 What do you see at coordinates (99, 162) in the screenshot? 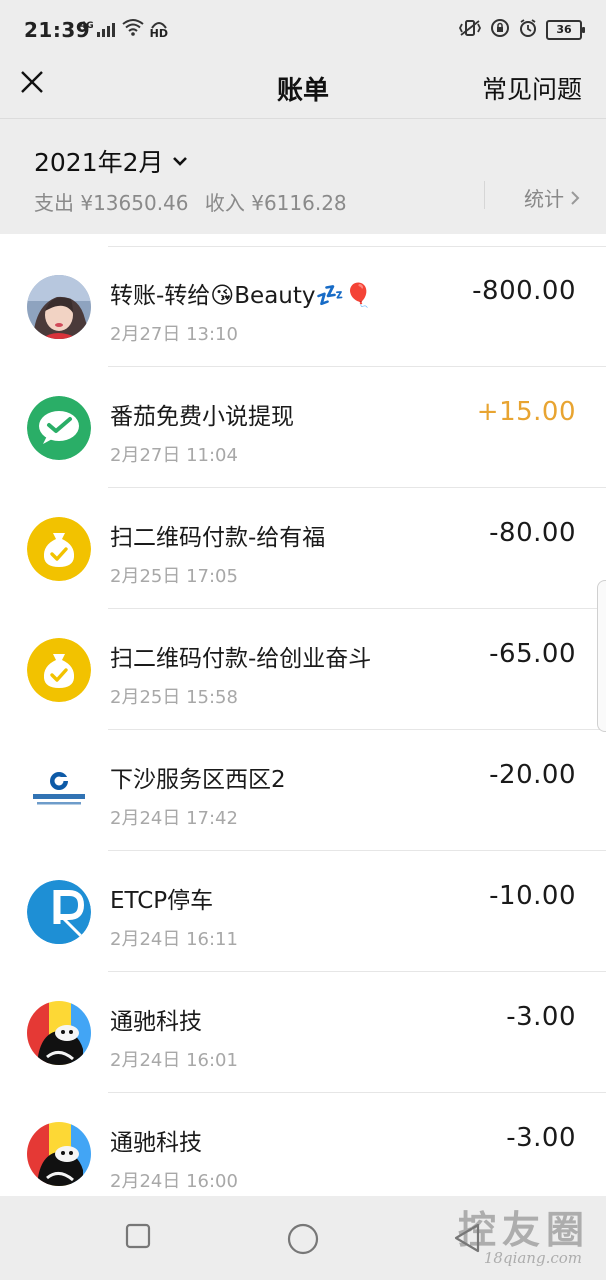
I see `month-label: 2021年2月` at bounding box center [99, 162].